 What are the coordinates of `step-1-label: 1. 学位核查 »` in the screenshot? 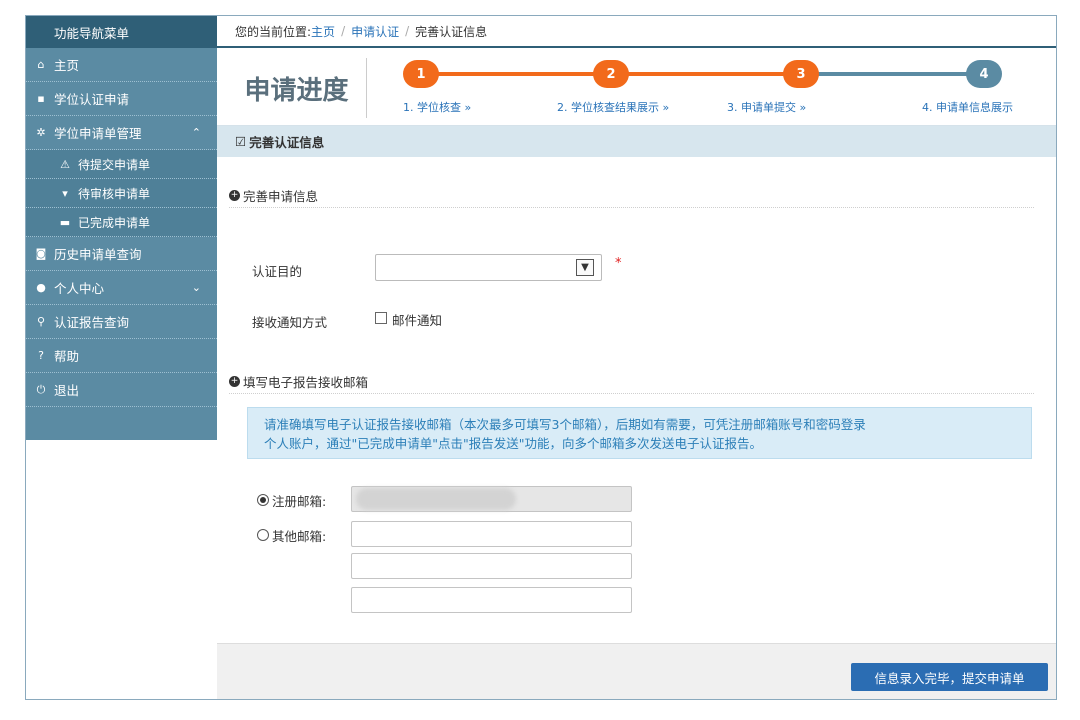 It's located at (437, 107).